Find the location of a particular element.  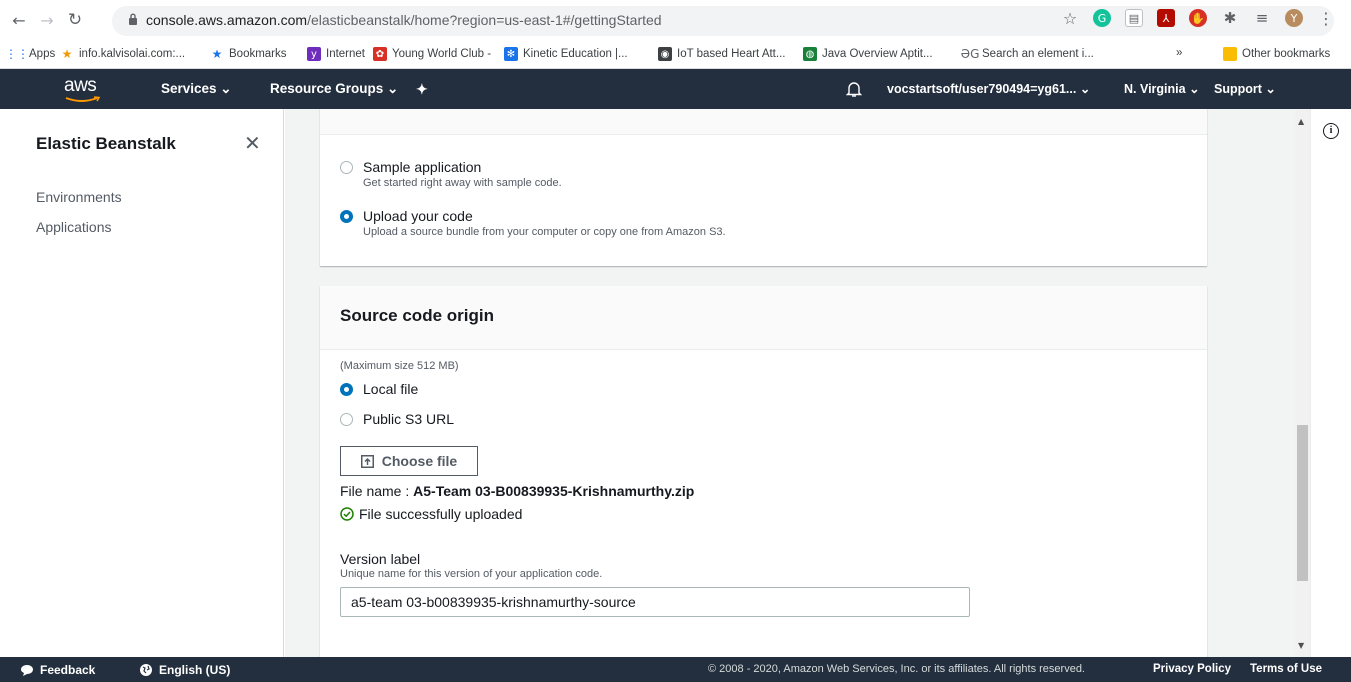

extension-icons: ☆ G ▤ ⅄ ✋ ✱ ≡ Y ⋮ is located at coordinates (1198, 18).